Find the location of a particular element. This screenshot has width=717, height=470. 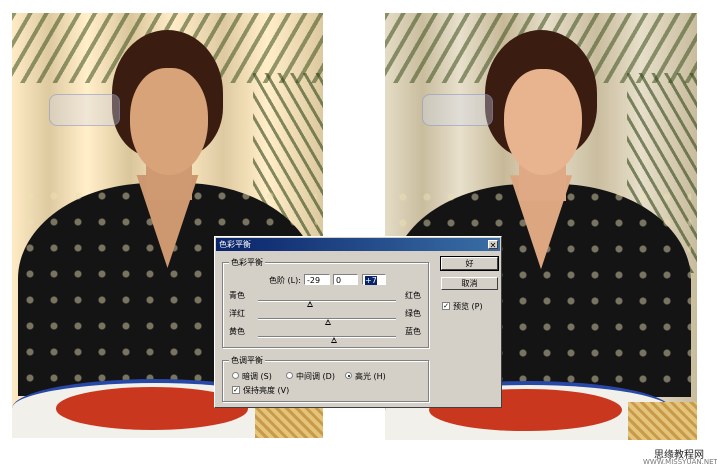

shadows-label: 暗调 (S) is located at coordinates (257, 376).